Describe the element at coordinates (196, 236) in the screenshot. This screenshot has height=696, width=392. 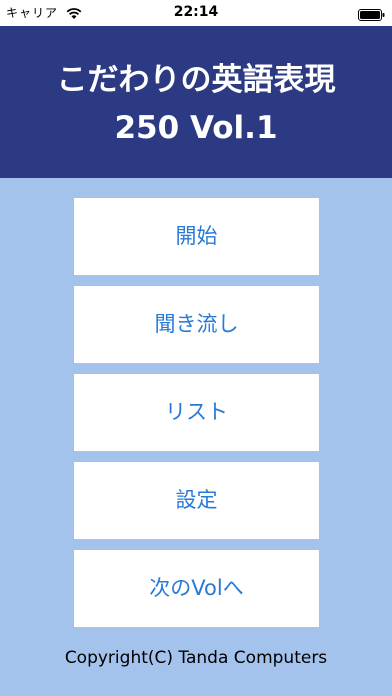
I see `start-button: 開始` at that location.